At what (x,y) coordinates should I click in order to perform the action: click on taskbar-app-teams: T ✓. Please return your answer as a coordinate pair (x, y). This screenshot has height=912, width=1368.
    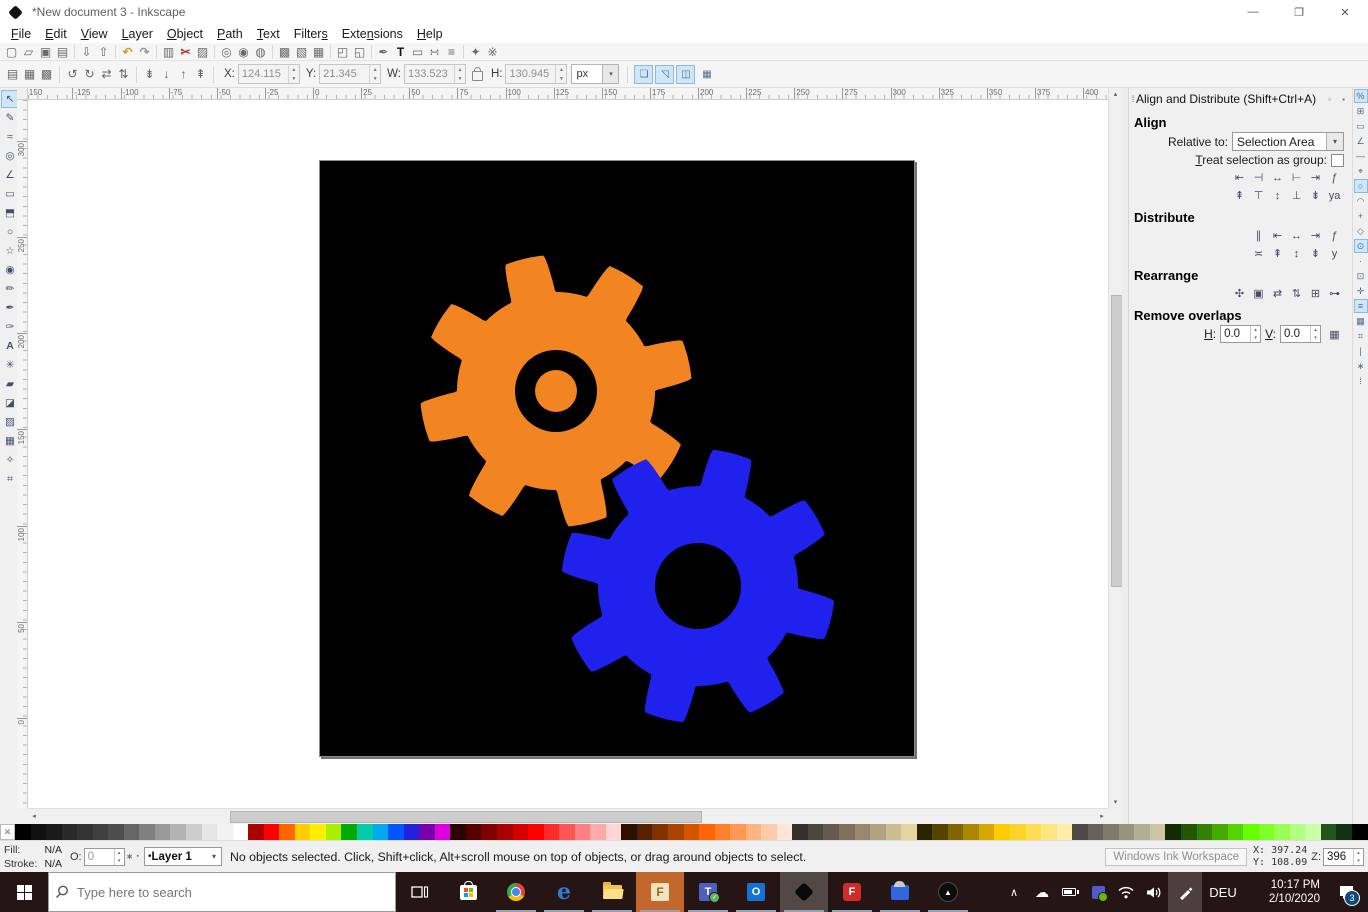
    Looking at the image, I should click on (708, 892).